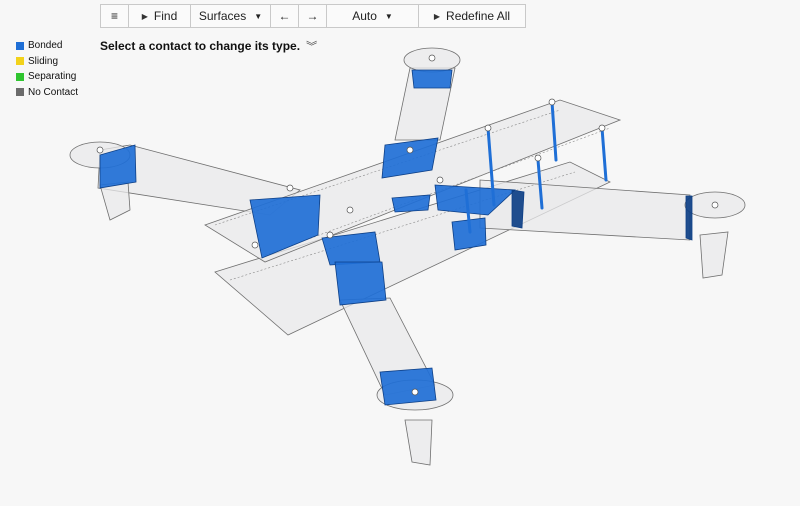 This screenshot has width=800, height=506. What do you see at coordinates (585, 210) in the screenshot?
I see `arm-right` at bounding box center [585, 210].